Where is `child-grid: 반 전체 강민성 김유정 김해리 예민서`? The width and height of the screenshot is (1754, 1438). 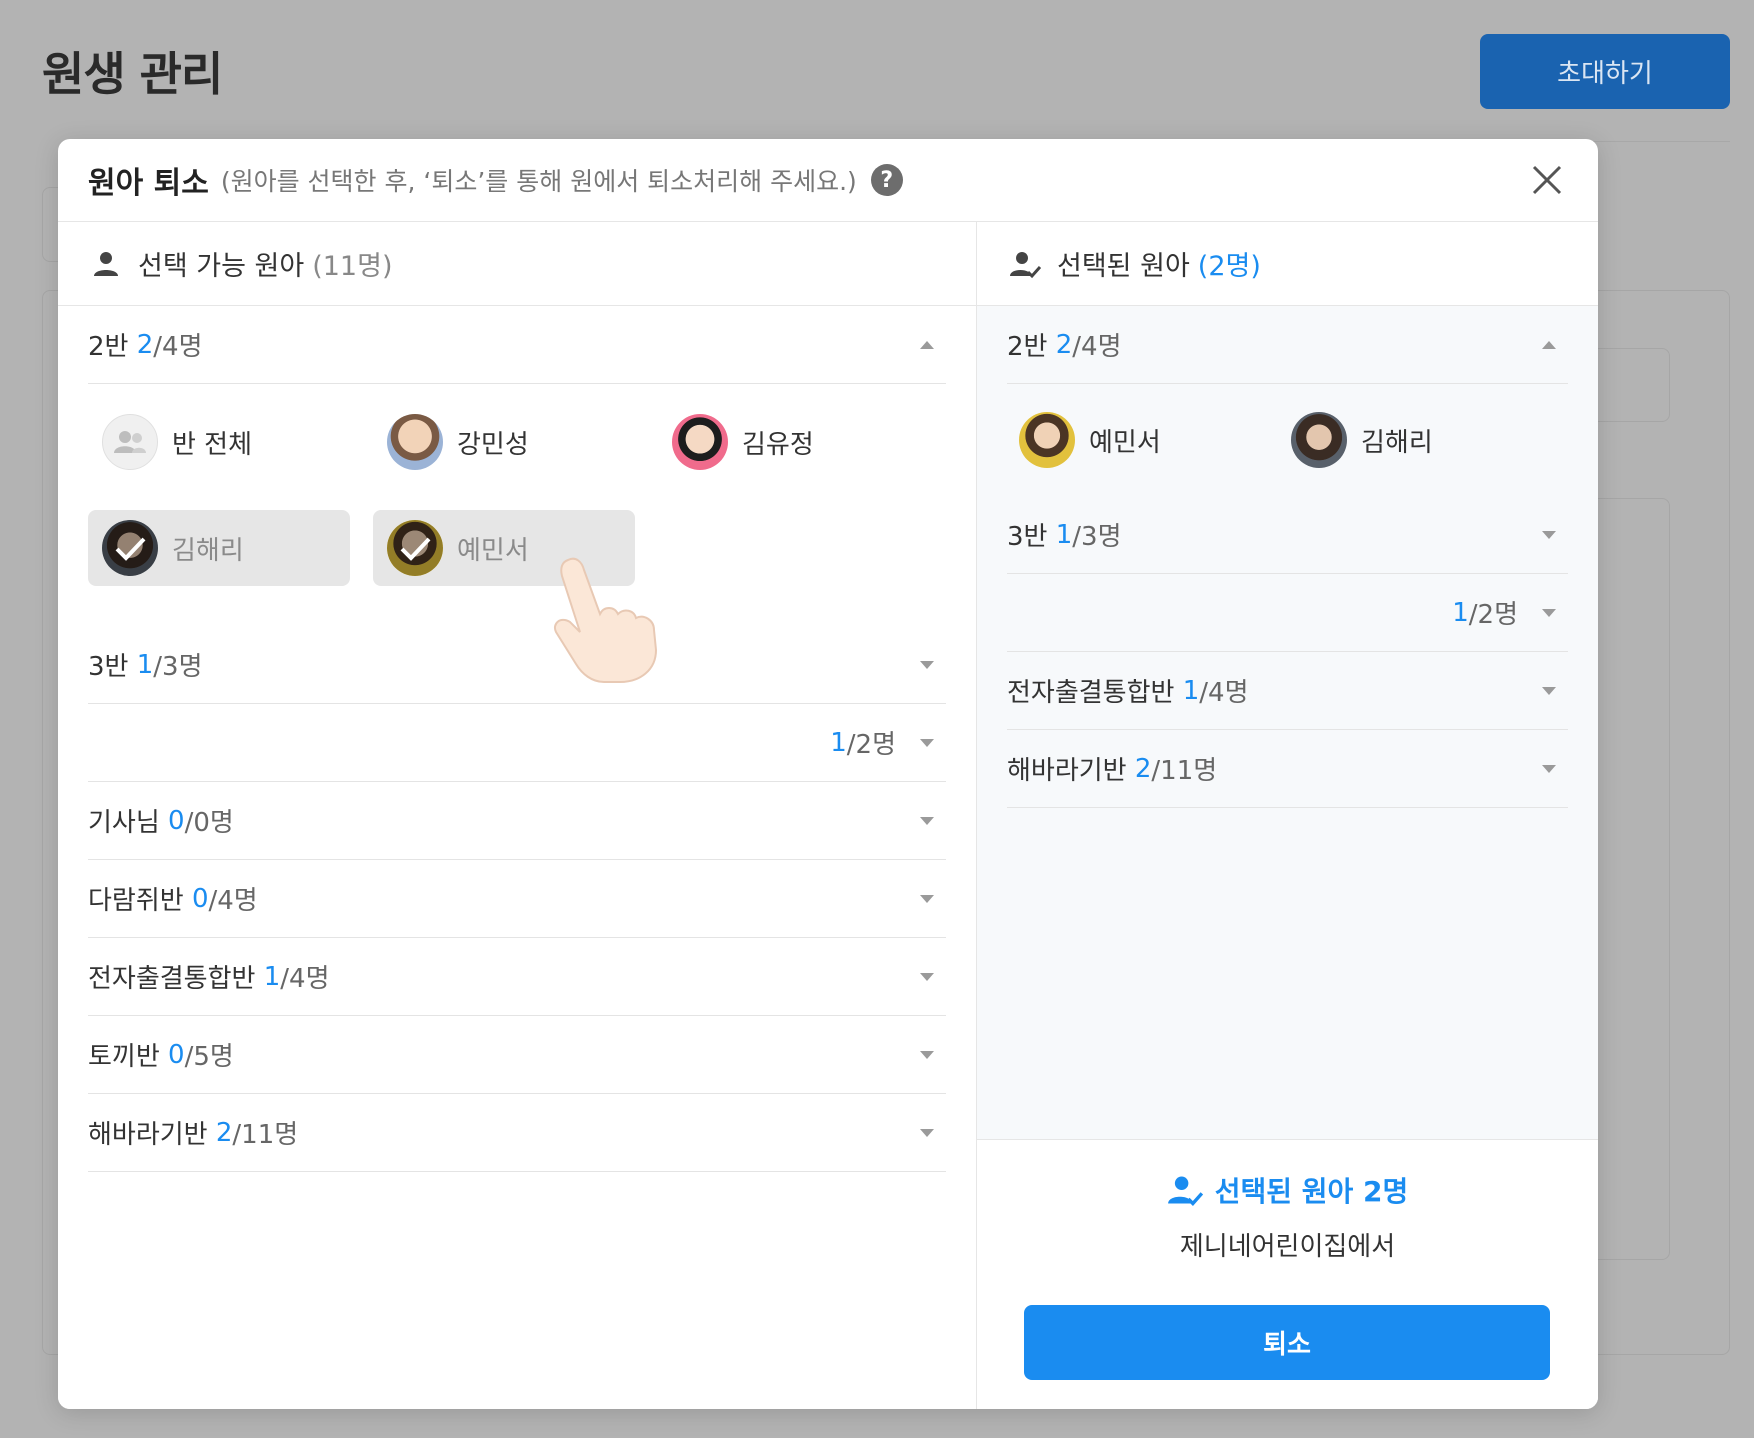
child-grid: 반 전체 강민성 김유정 김해리 예민서 is located at coordinates (517, 505).